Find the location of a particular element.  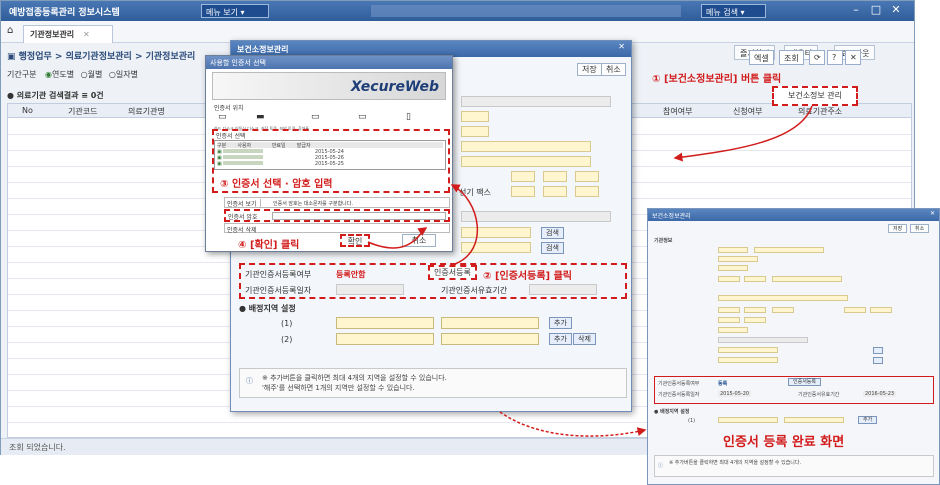

s2-cert-expire-label: 기관인증서유효기간 is located at coordinates (819, 395).